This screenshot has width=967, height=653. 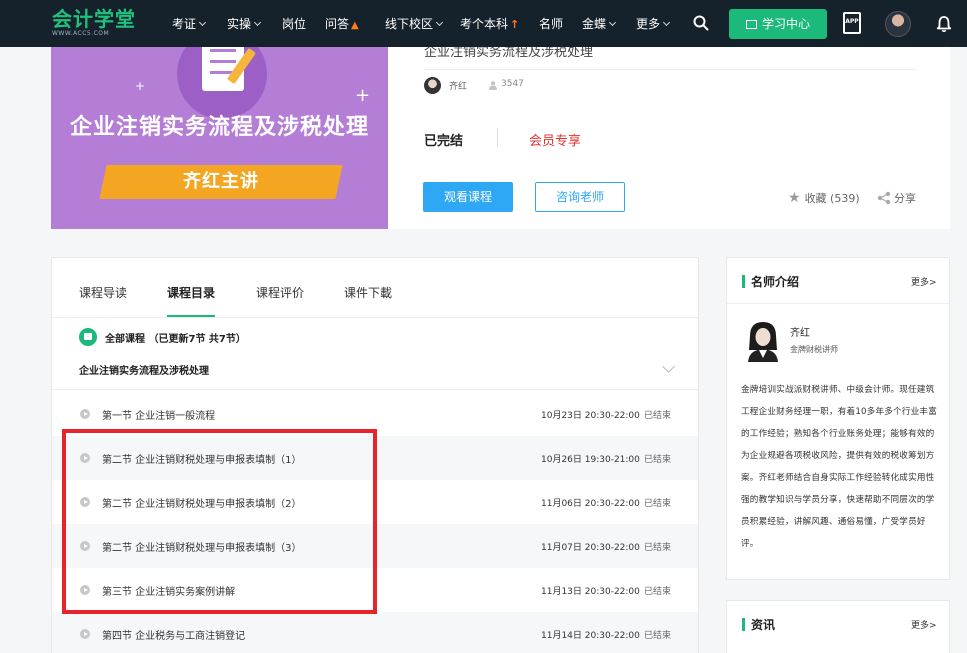 What do you see at coordinates (81, 33) in the screenshot?
I see `logo-url: WWW.ACC5.COM` at bounding box center [81, 33].